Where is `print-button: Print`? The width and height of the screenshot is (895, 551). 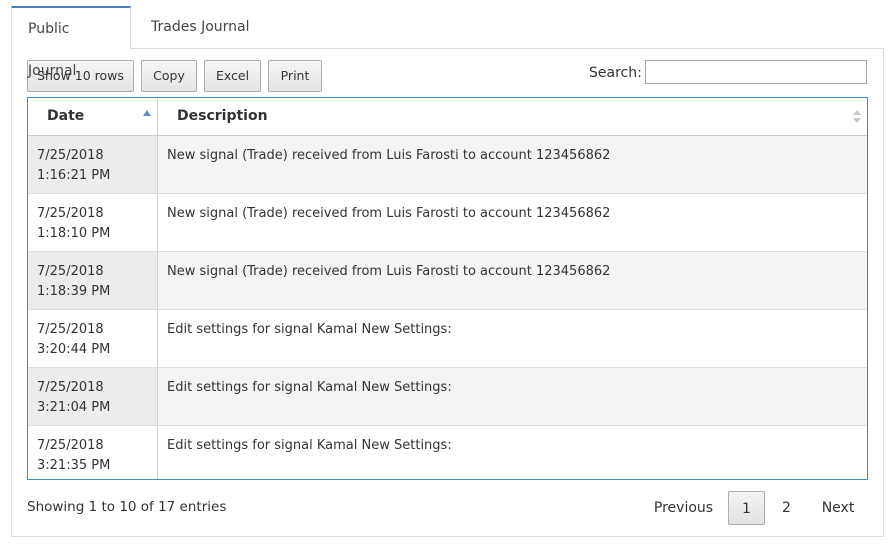
print-button: Print is located at coordinates (295, 76).